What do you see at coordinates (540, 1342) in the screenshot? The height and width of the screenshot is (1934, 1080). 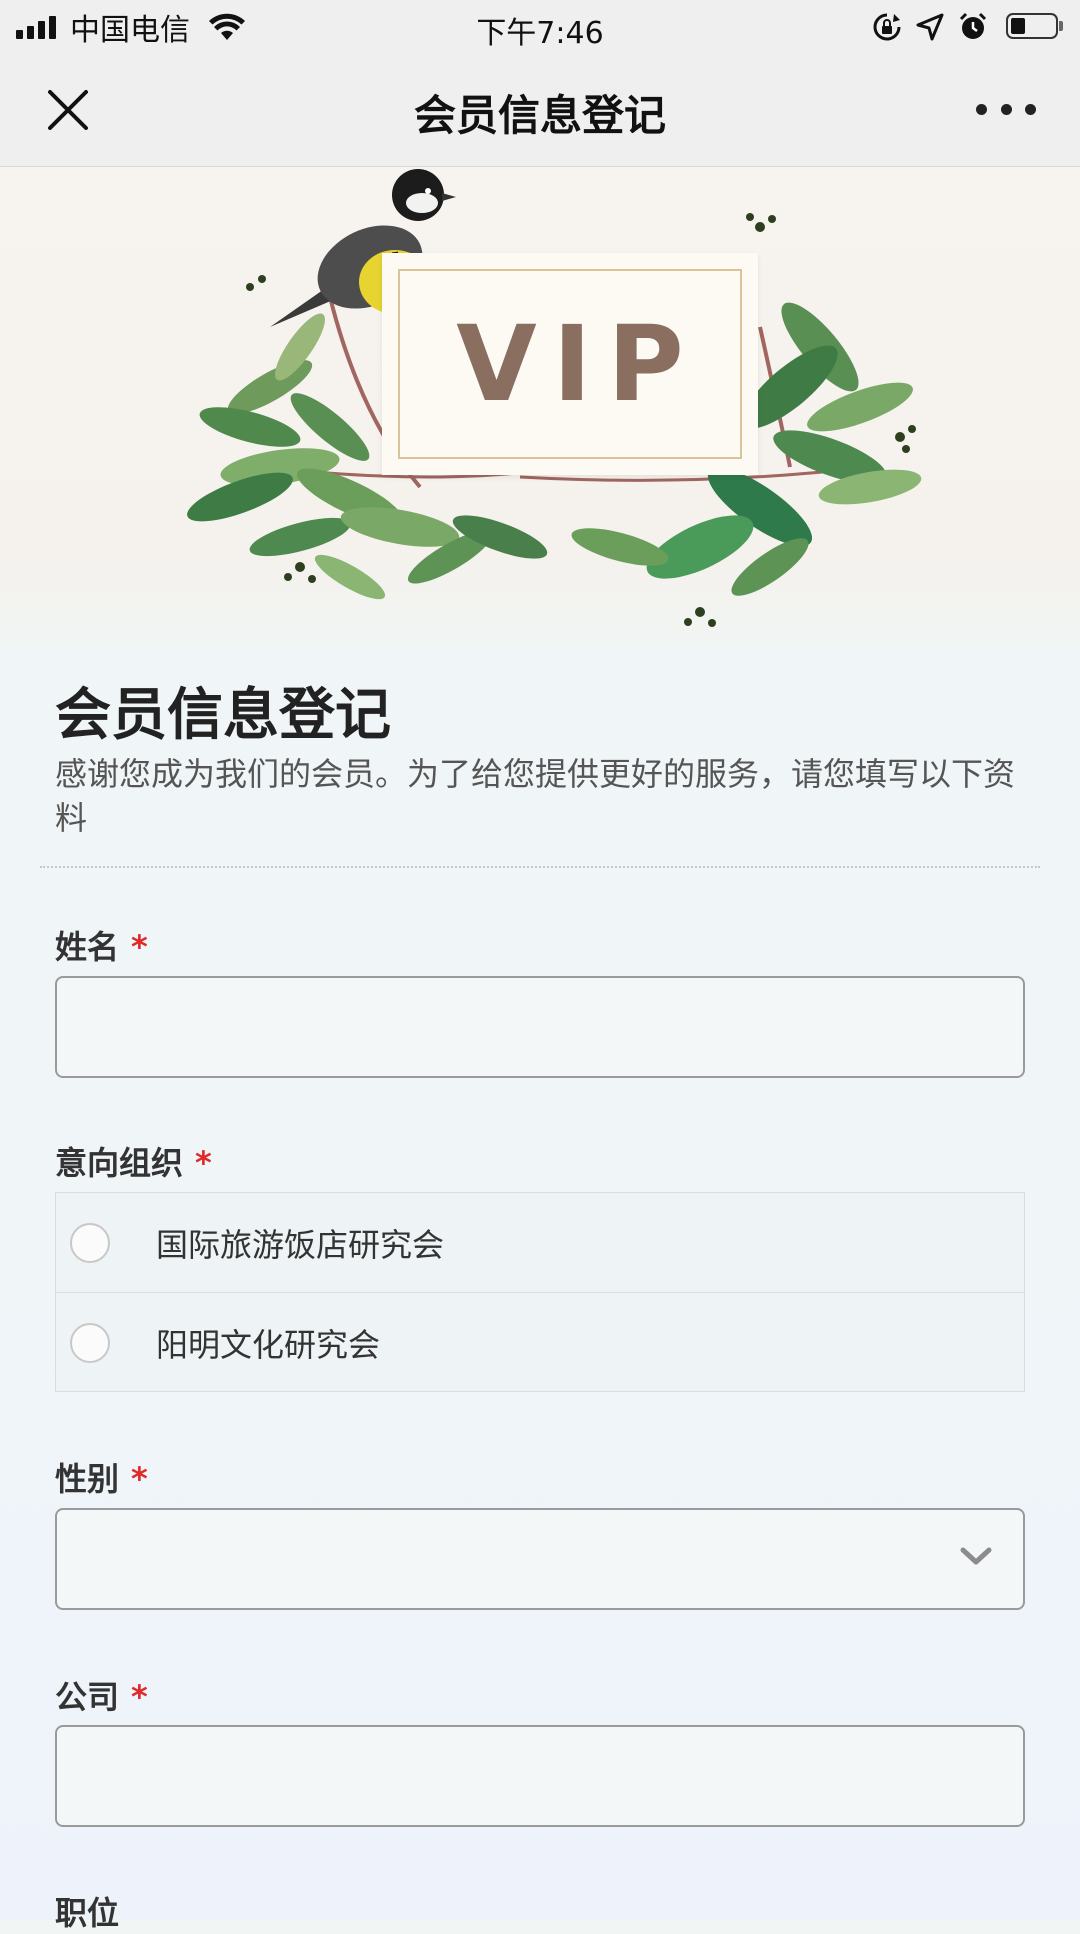 I see `organization-option-2: 阳明文化研究会` at bounding box center [540, 1342].